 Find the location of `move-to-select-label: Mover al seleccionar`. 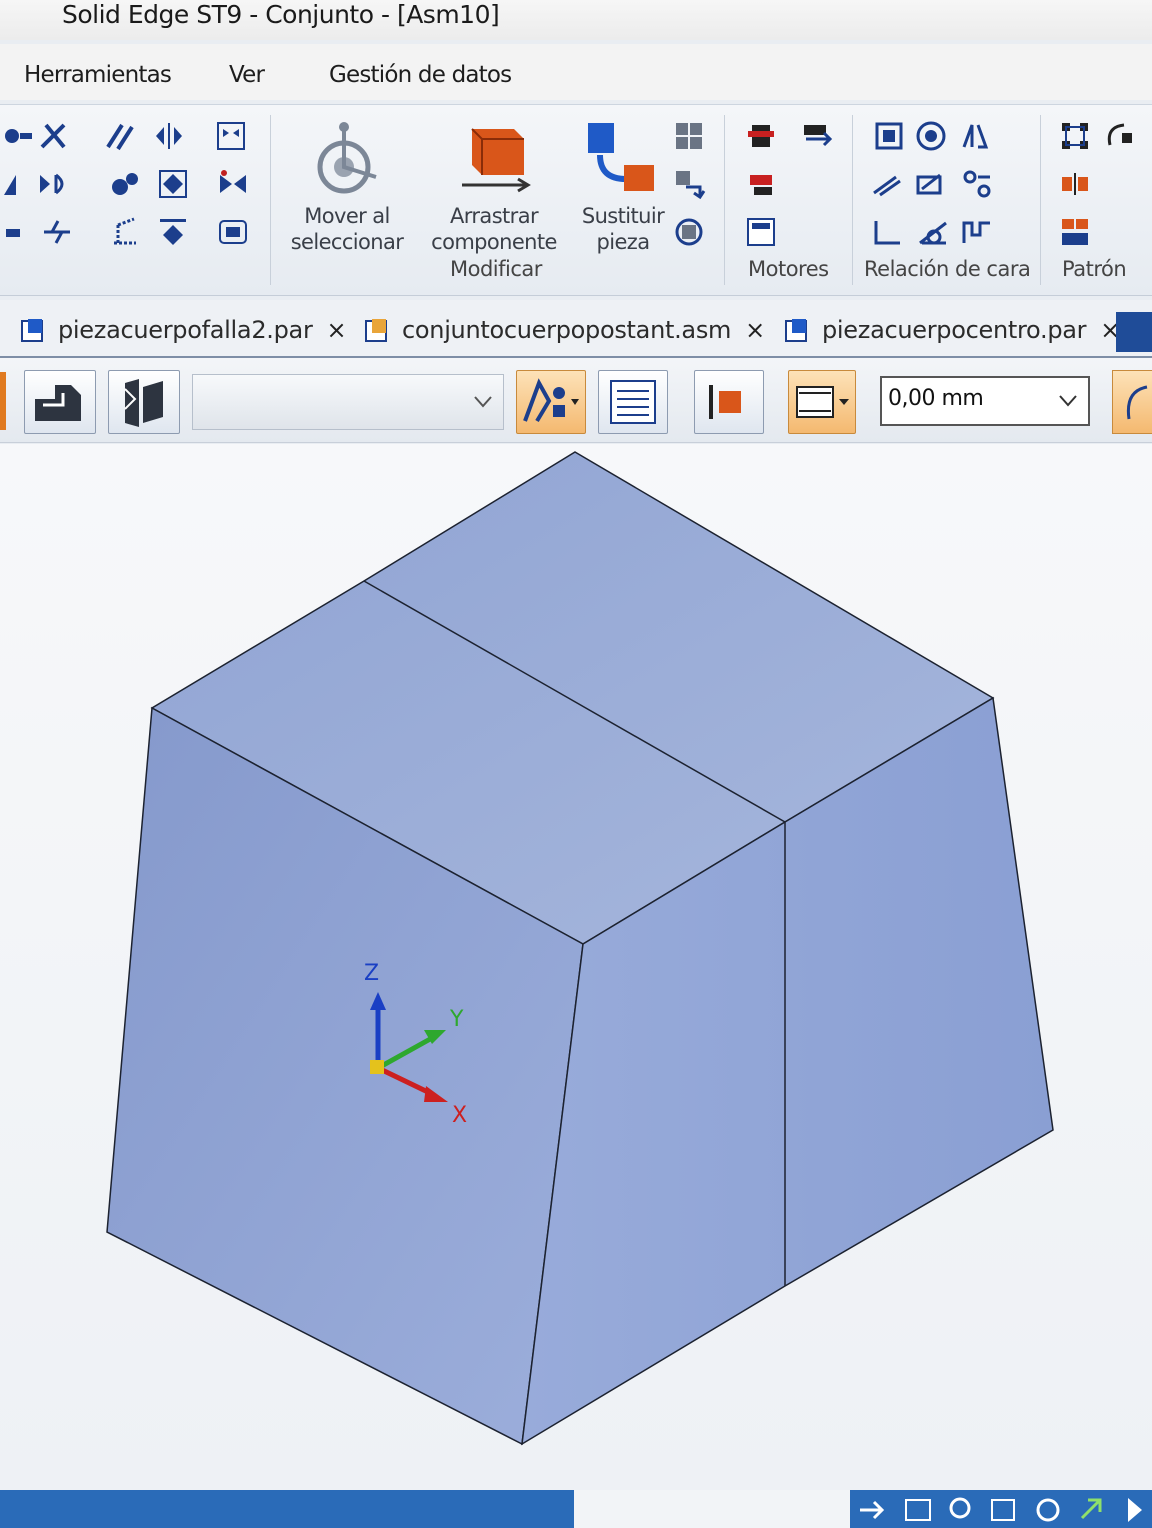

move-to-select-label: Mover al seleccionar is located at coordinates (347, 229).